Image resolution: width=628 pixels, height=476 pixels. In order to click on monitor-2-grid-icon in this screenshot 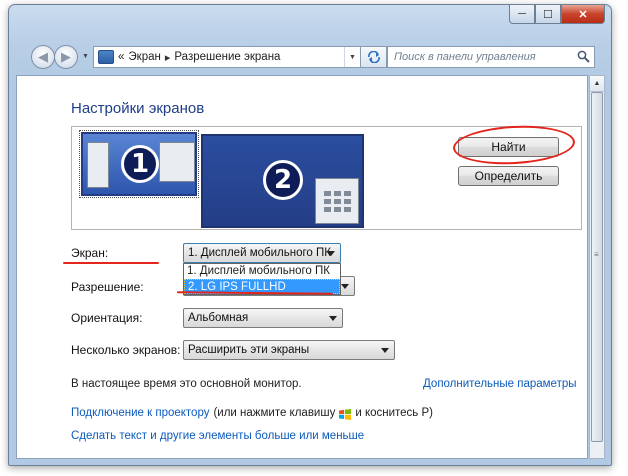, I will do `click(337, 201)`.